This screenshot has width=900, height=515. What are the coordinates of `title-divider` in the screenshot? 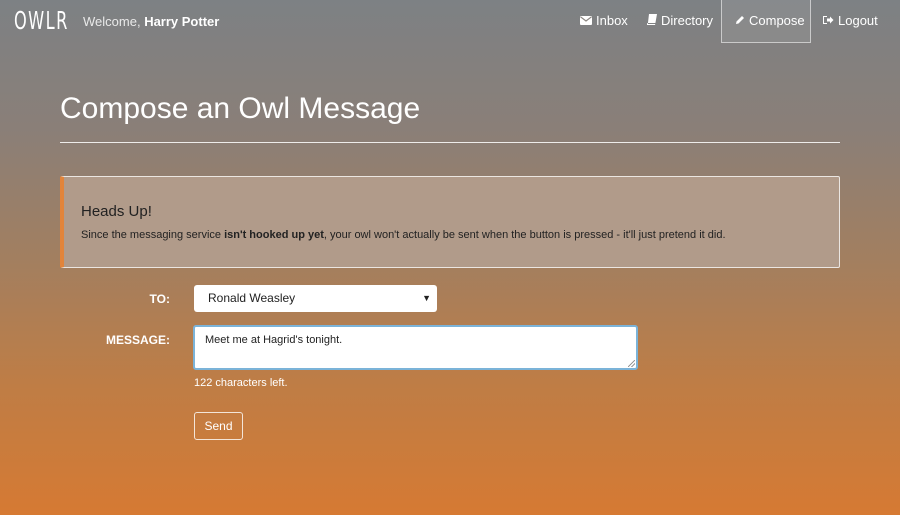 It's located at (450, 142).